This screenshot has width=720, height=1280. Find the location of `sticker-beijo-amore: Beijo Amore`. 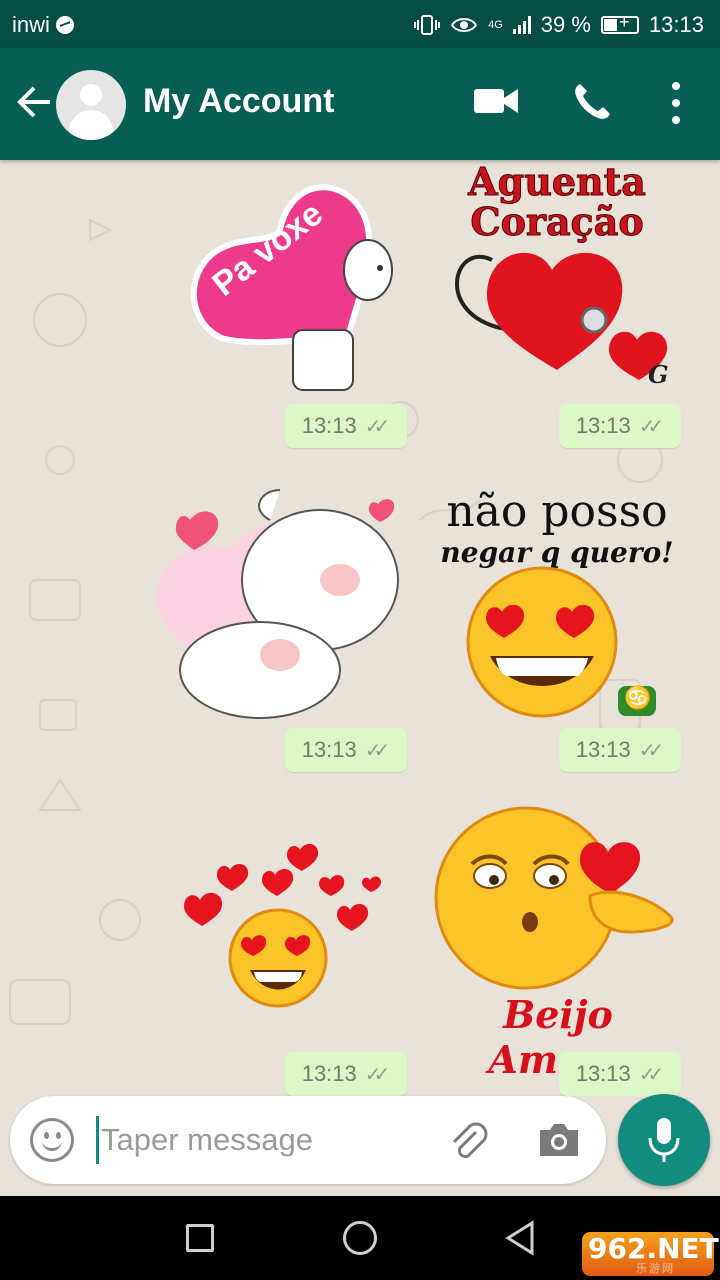

sticker-beijo-amore: Beijo Amore is located at coordinates (555, 944).